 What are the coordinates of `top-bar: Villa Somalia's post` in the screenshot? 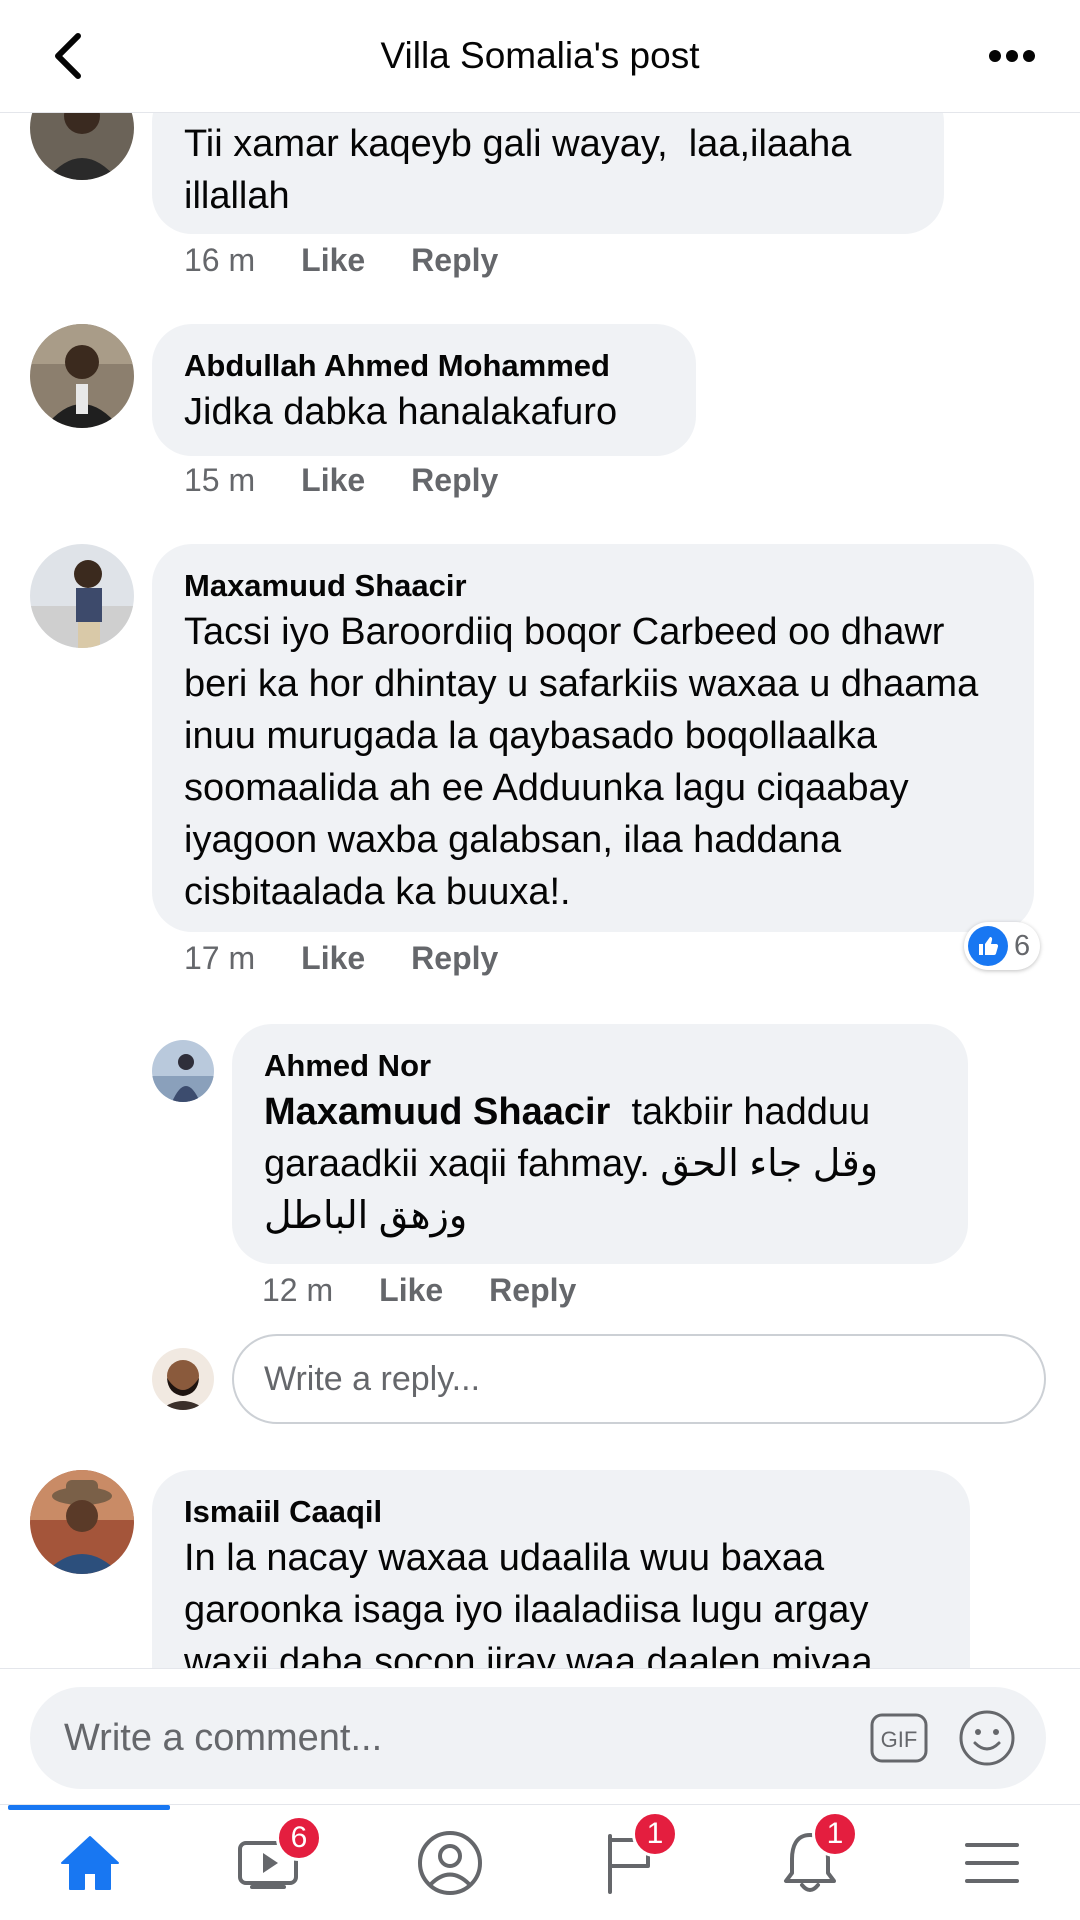 It's located at (540, 56).